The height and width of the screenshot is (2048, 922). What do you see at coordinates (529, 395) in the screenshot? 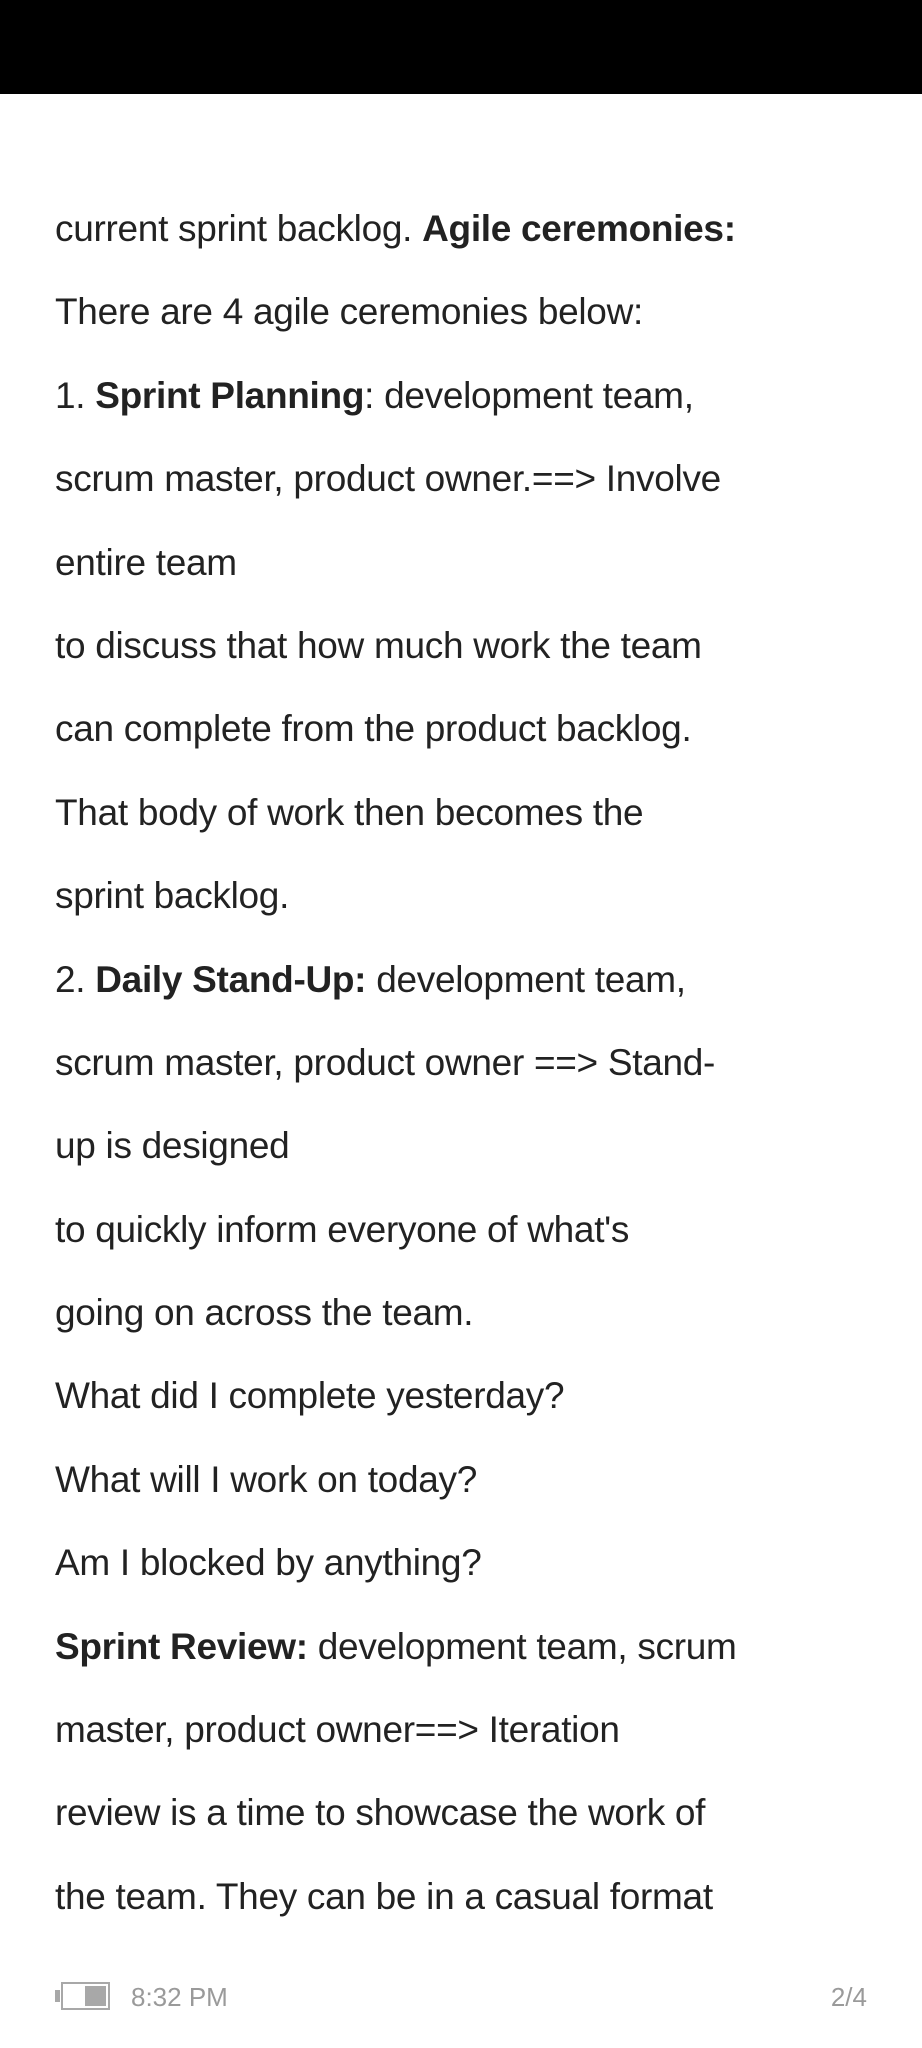
I see `text-segment: : development team,` at bounding box center [529, 395].